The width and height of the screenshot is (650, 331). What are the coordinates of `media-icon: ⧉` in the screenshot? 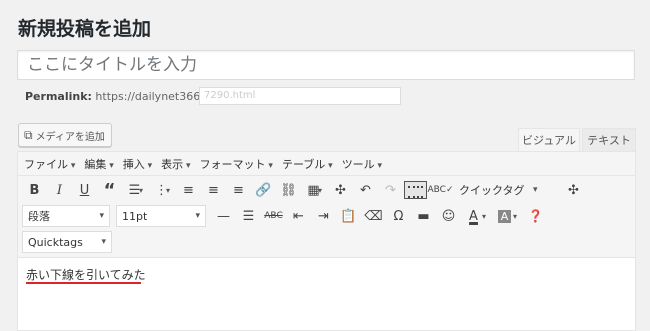 It's located at (28, 134).